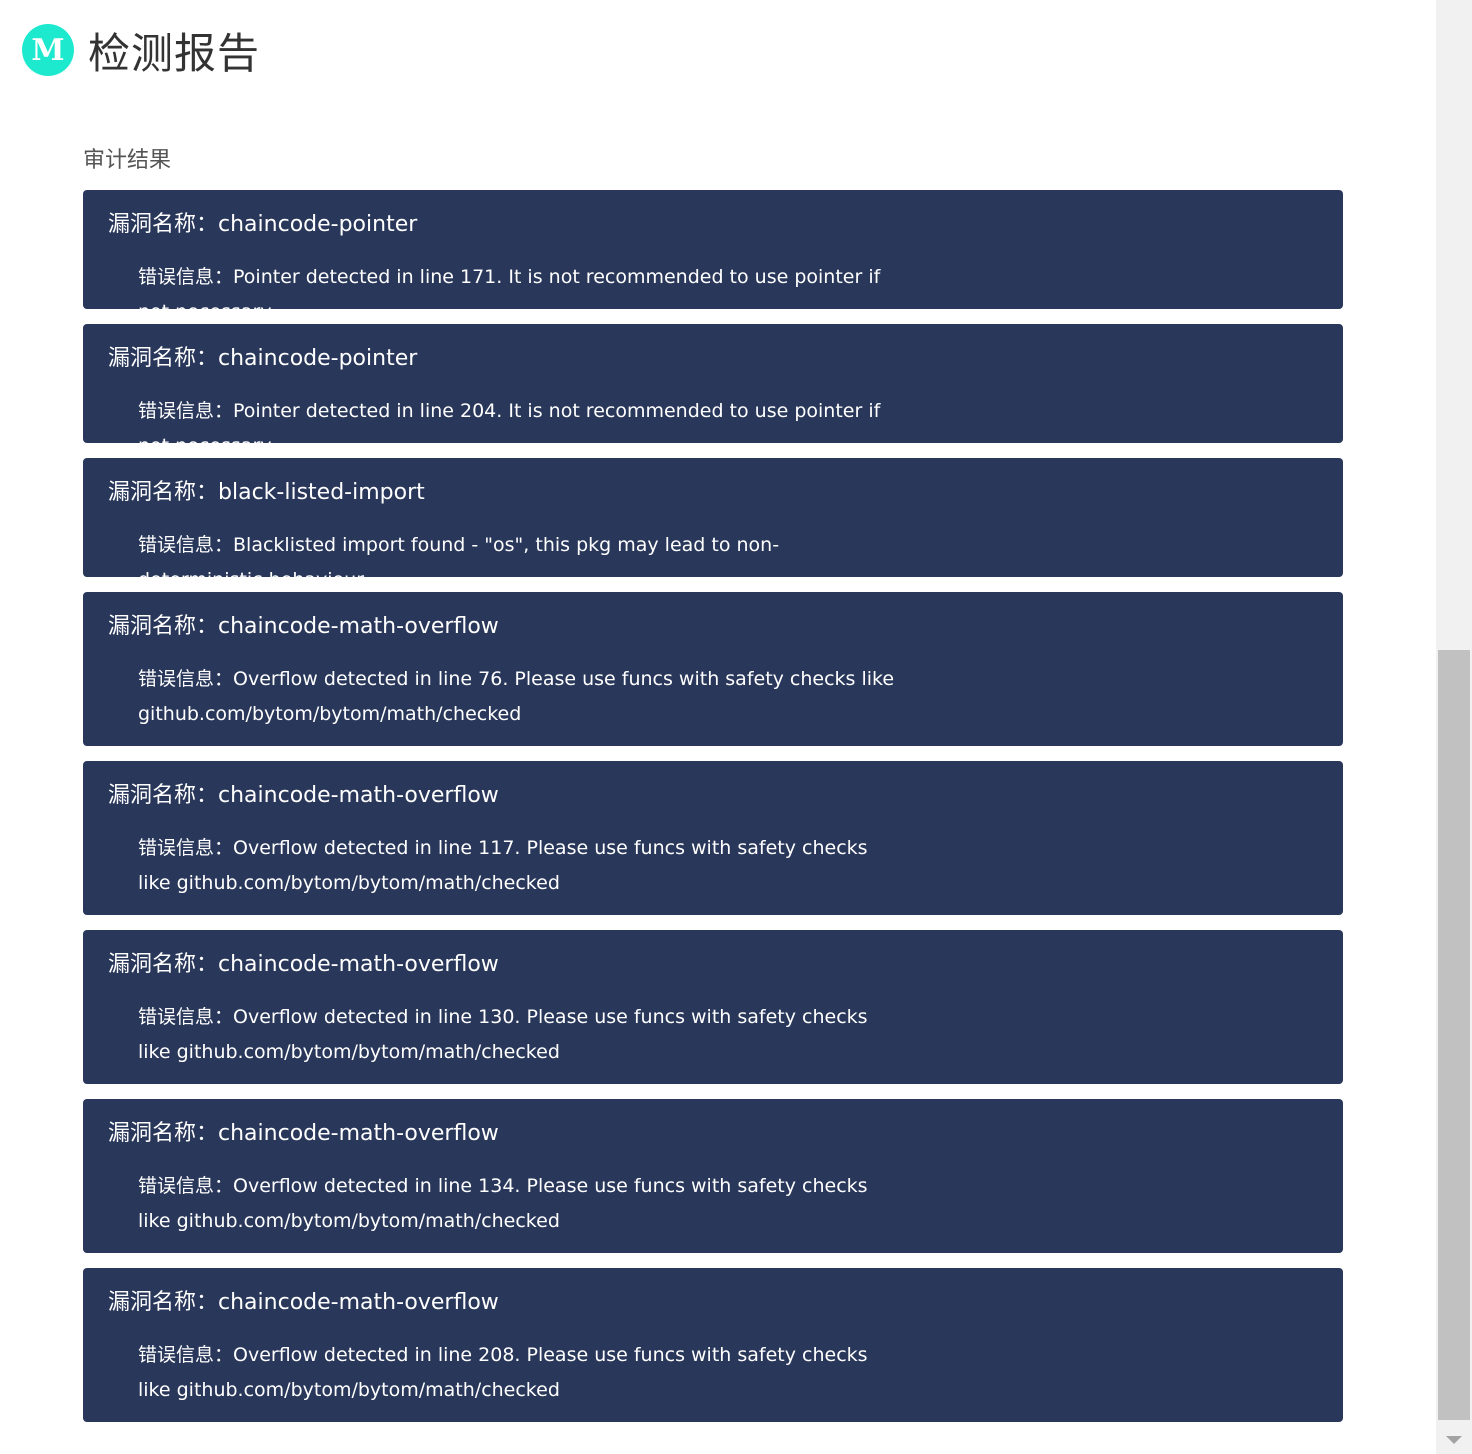 Image resolution: width=1472 pixels, height=1454 pixels. What do you see at coordinates (713, 493) in the screenshot?
I see `vulnerability-name: 漏洞名称：black-listed-import` at bounding box center [713, 493].